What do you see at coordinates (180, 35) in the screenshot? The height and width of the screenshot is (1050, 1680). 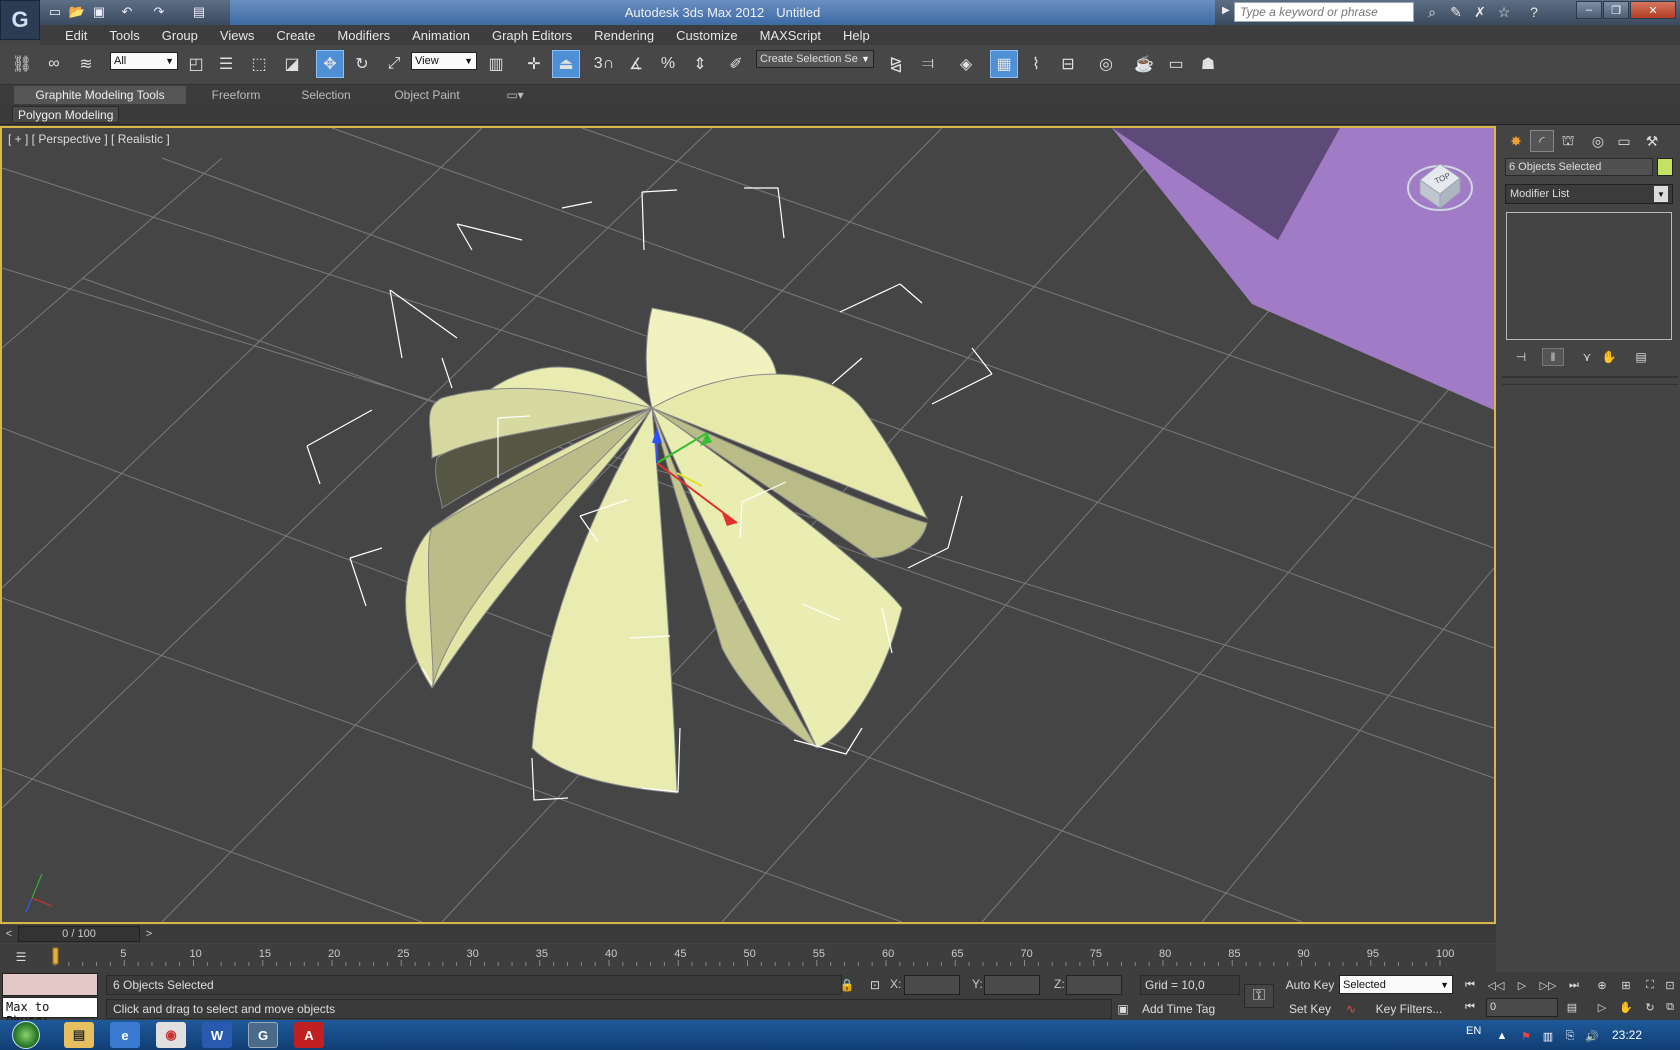 I see `menu-group: Group` at bounding box center [180, 35].